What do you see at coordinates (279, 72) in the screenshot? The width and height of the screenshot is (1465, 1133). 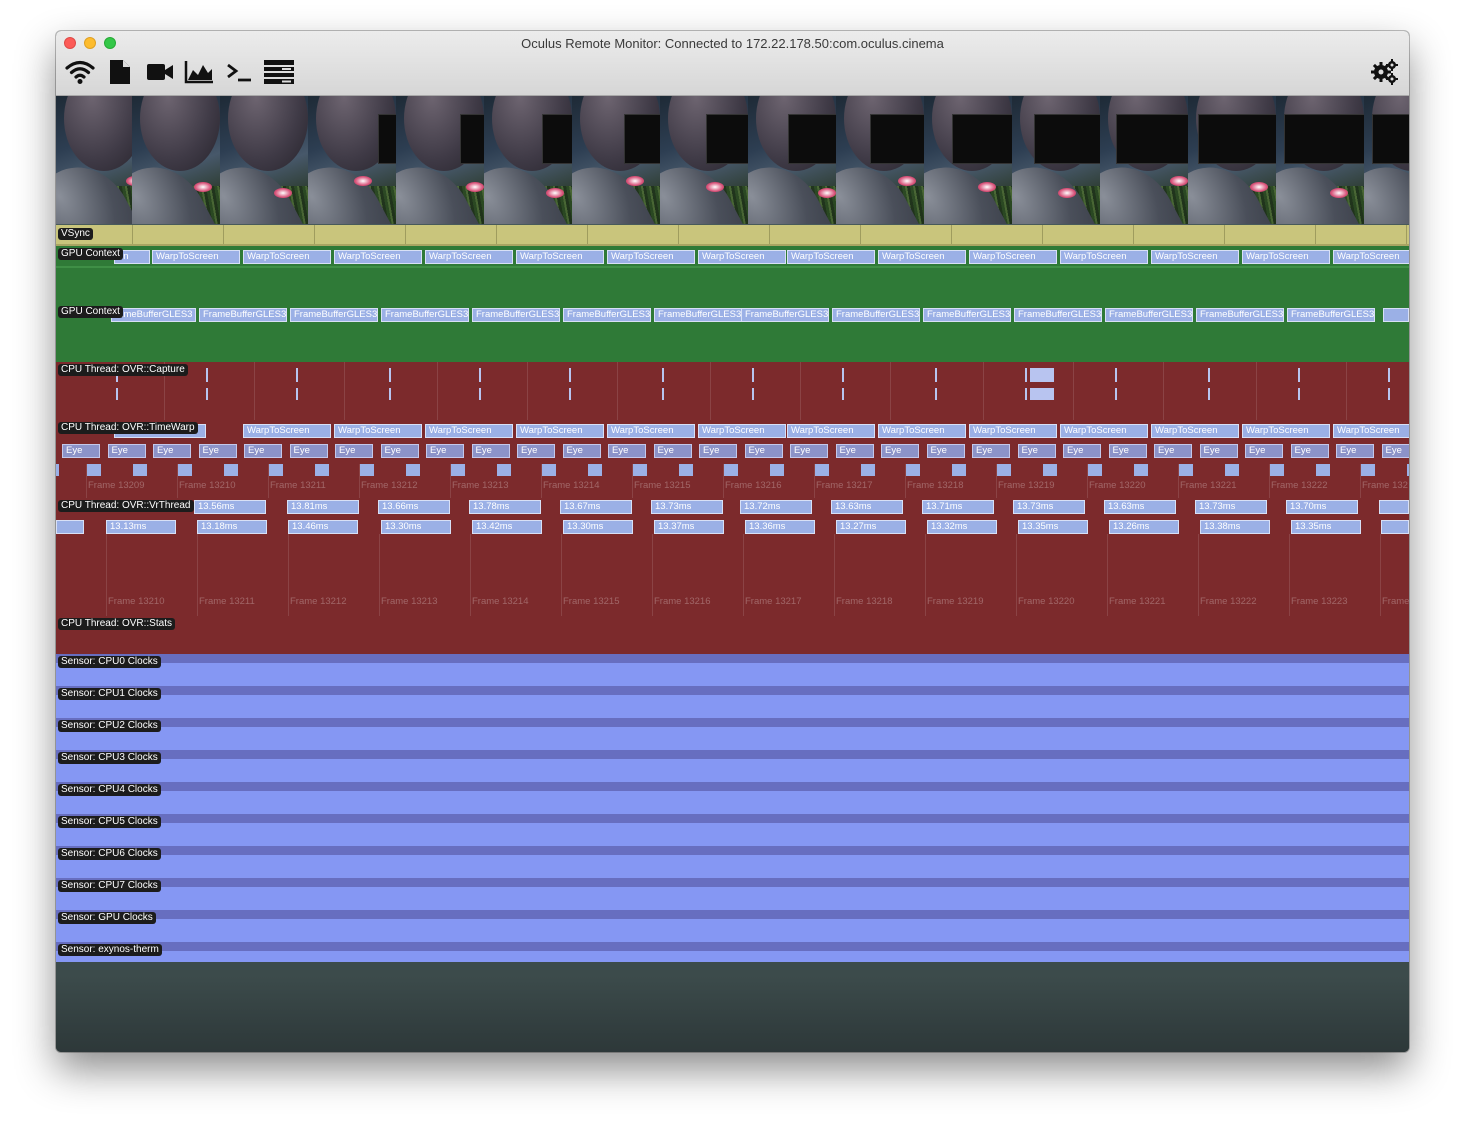 I see `log-list-icon` at bounding box center [279, 72].